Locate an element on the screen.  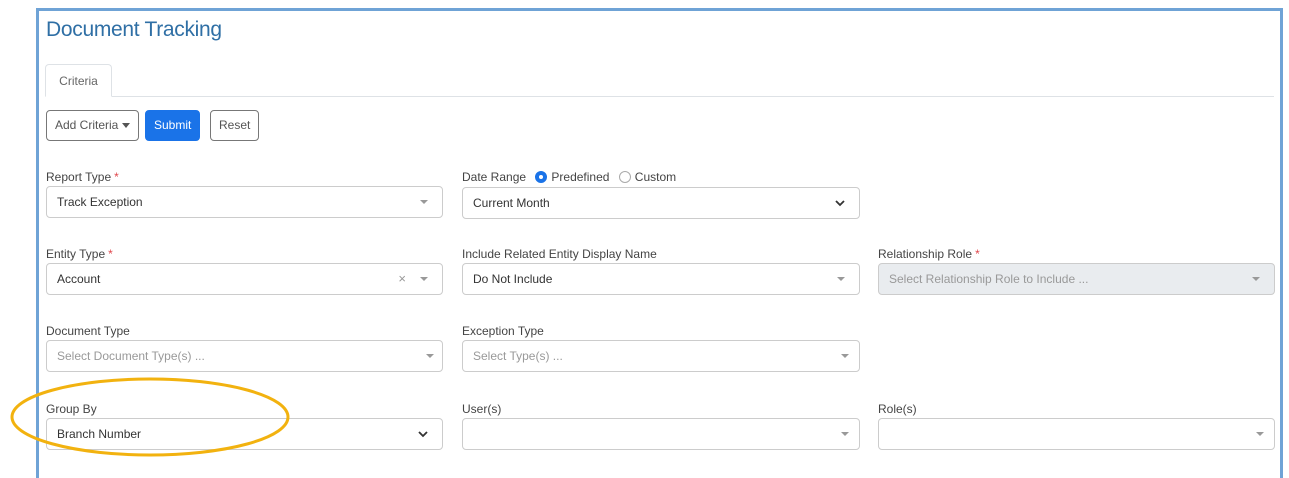
users-select is located at coordinates (661, 434).